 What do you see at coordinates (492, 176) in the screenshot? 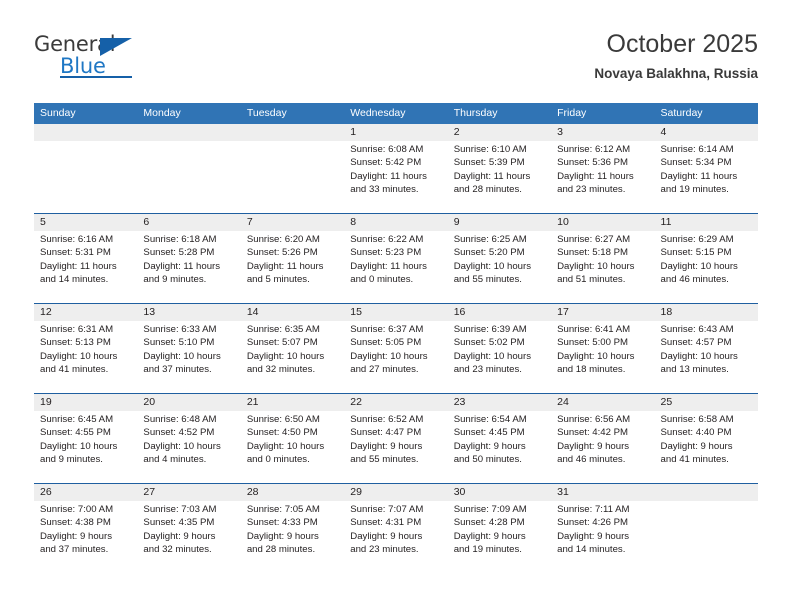
I see `day-daylight-line1-text: Daylight: 11 hours` at bounding box center [492, 176].